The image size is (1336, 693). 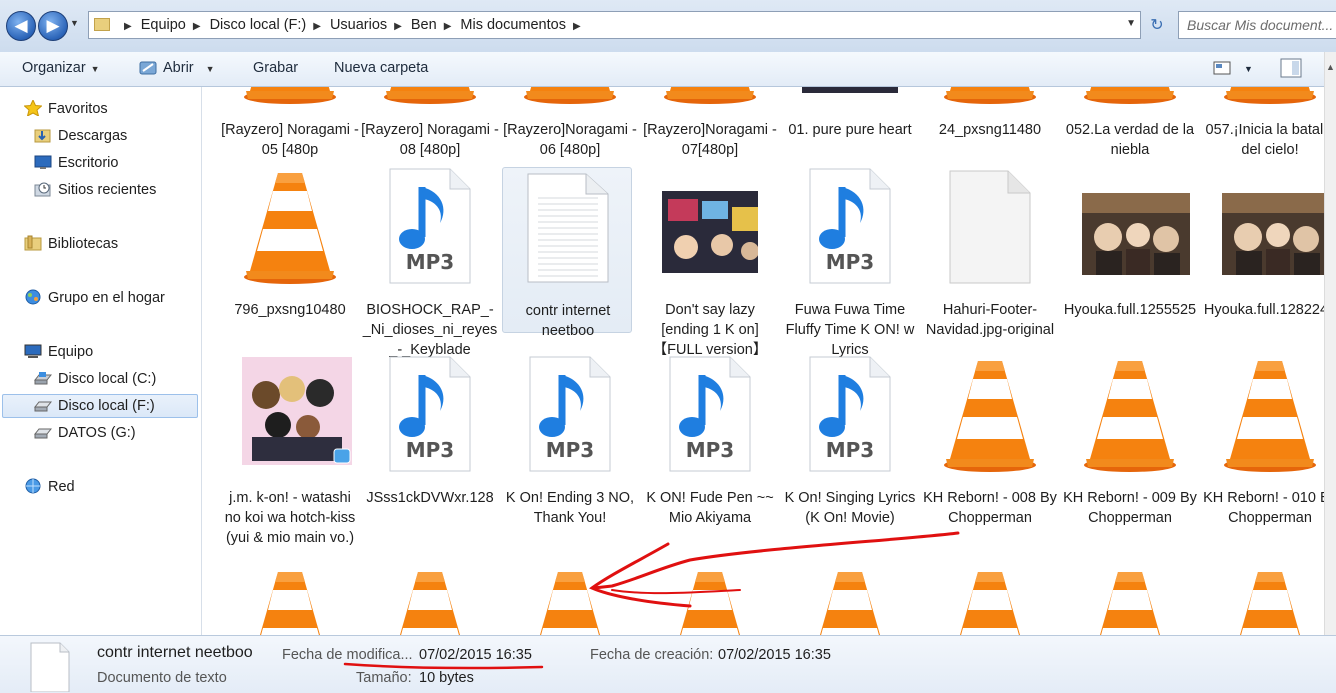 I want to click on file-item: Hyouka.full.1282246, so click(x=1262, y=262).